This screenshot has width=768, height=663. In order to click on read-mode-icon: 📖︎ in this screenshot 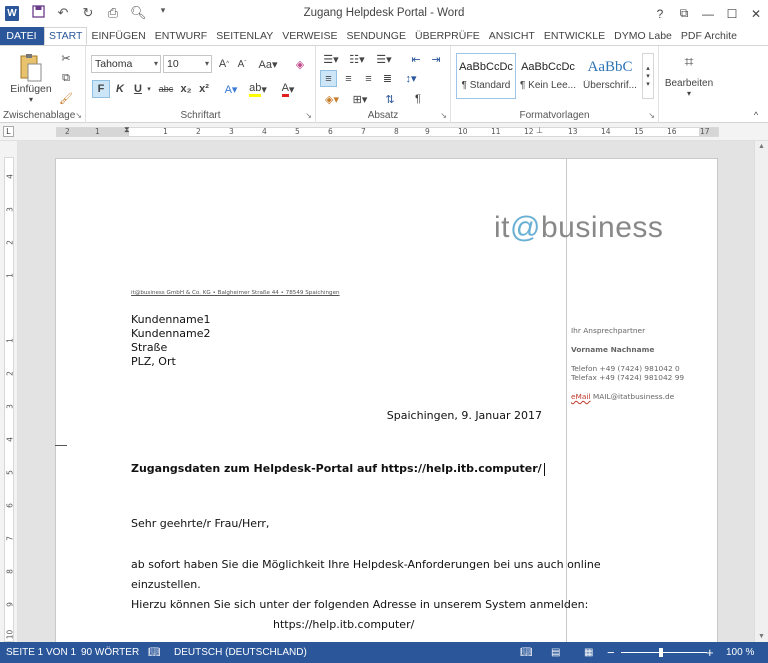, I will do `click(526, 652)`.